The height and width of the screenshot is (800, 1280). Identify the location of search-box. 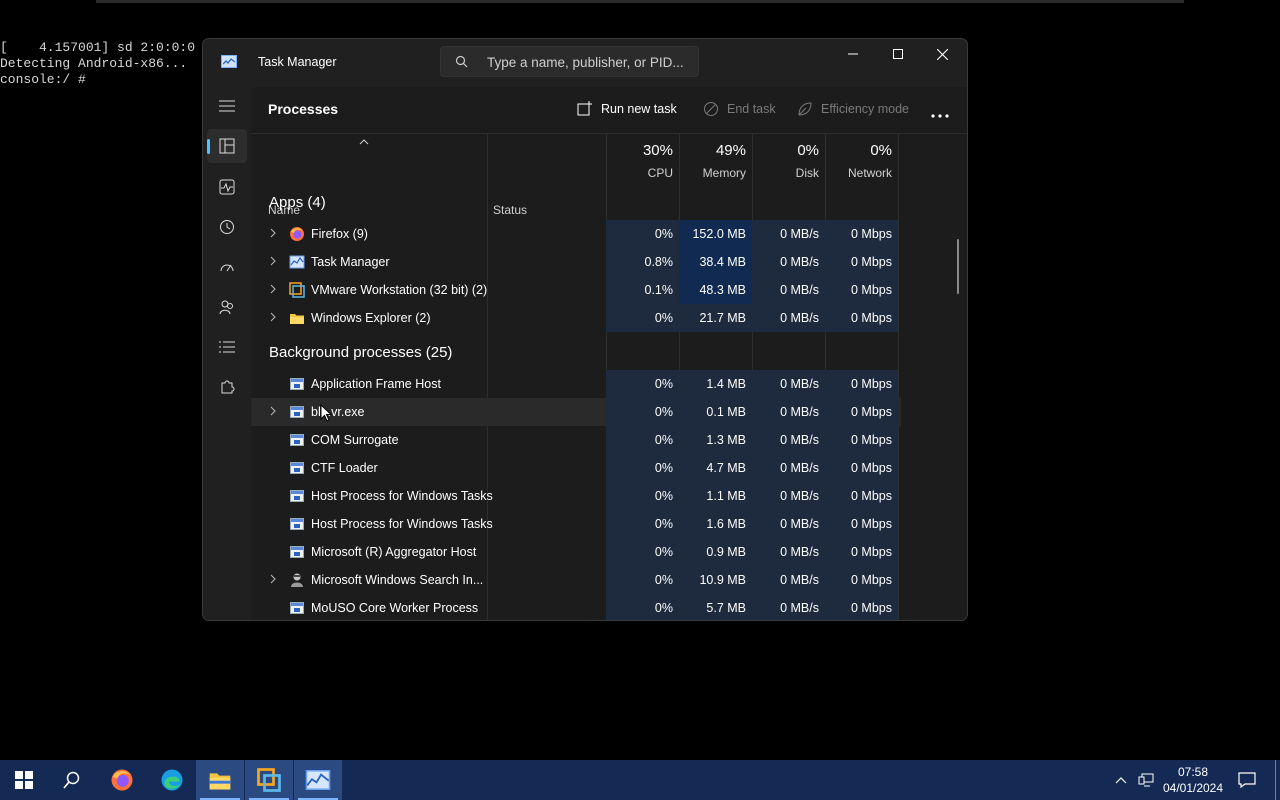
(569, 61).